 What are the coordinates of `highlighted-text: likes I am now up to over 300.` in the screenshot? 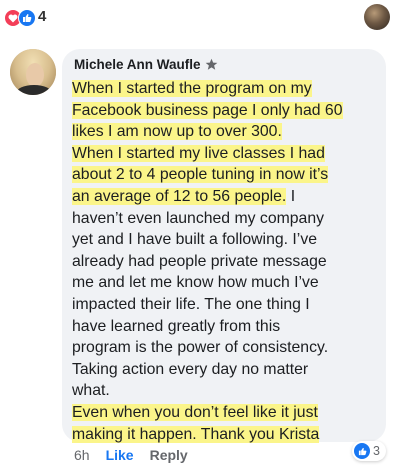 It's located at (177, 132).